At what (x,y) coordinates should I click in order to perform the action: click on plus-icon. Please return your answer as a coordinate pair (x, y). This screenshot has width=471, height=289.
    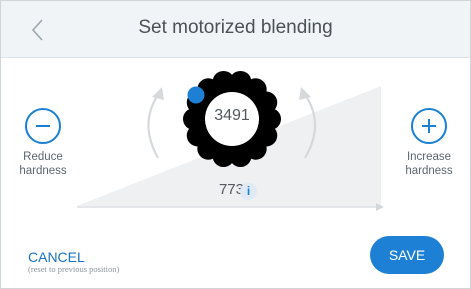
    Looking at the image, I should click on (429, 126).